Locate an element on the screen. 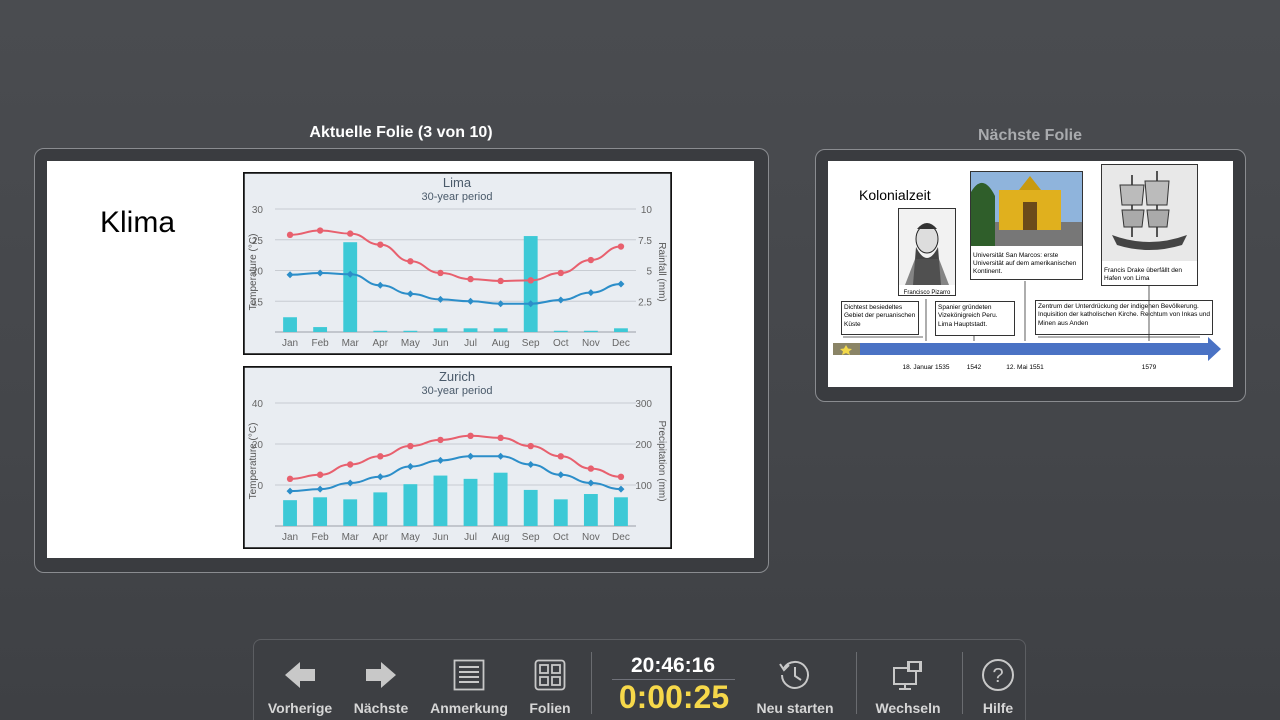  help-button: ? Hilfe is located at coordinates (998, 680).